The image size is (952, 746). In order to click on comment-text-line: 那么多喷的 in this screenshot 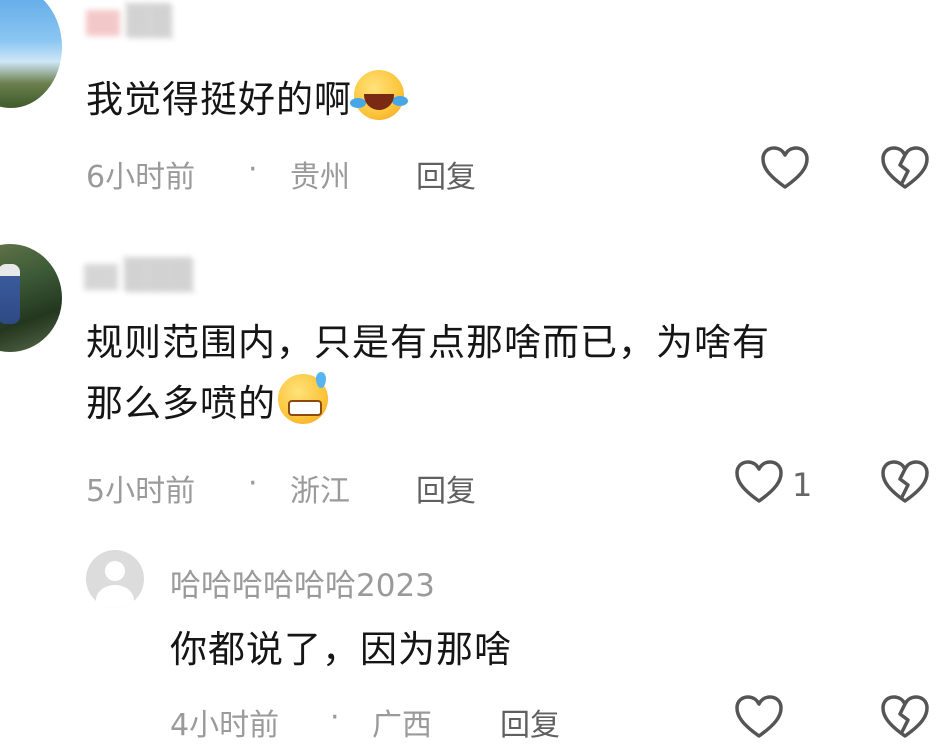, I will do `click(207, 403)`.